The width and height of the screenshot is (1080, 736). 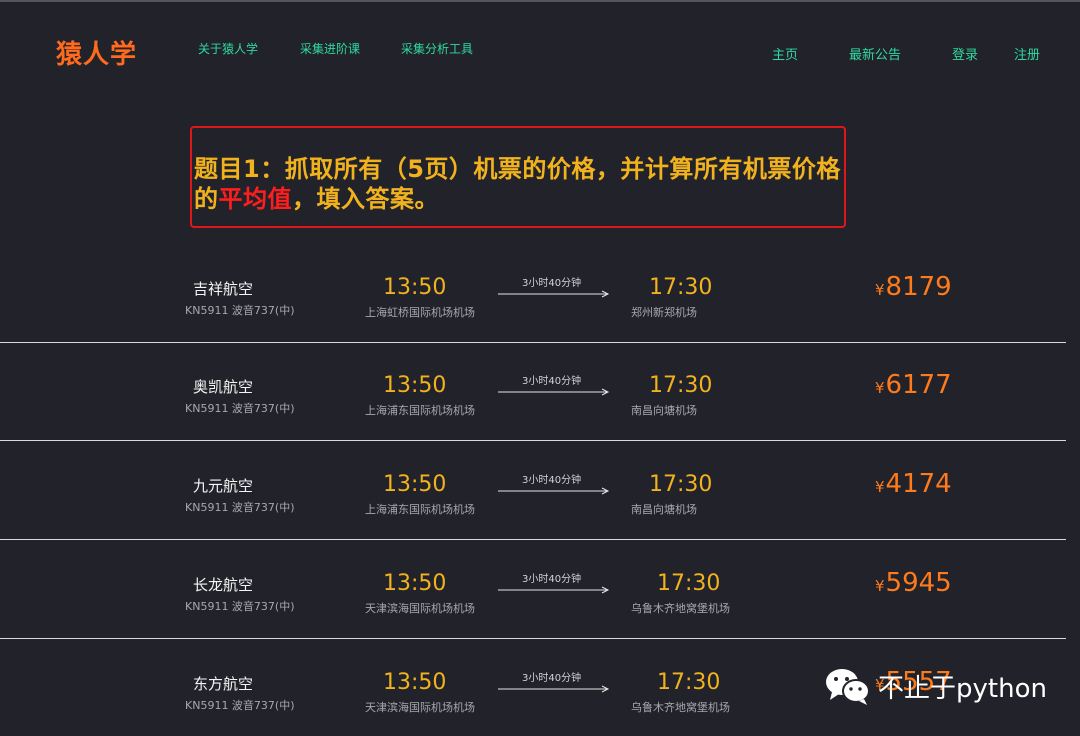 I want to click on airline-name: 吉祥航空, so click(x=223, y=289).